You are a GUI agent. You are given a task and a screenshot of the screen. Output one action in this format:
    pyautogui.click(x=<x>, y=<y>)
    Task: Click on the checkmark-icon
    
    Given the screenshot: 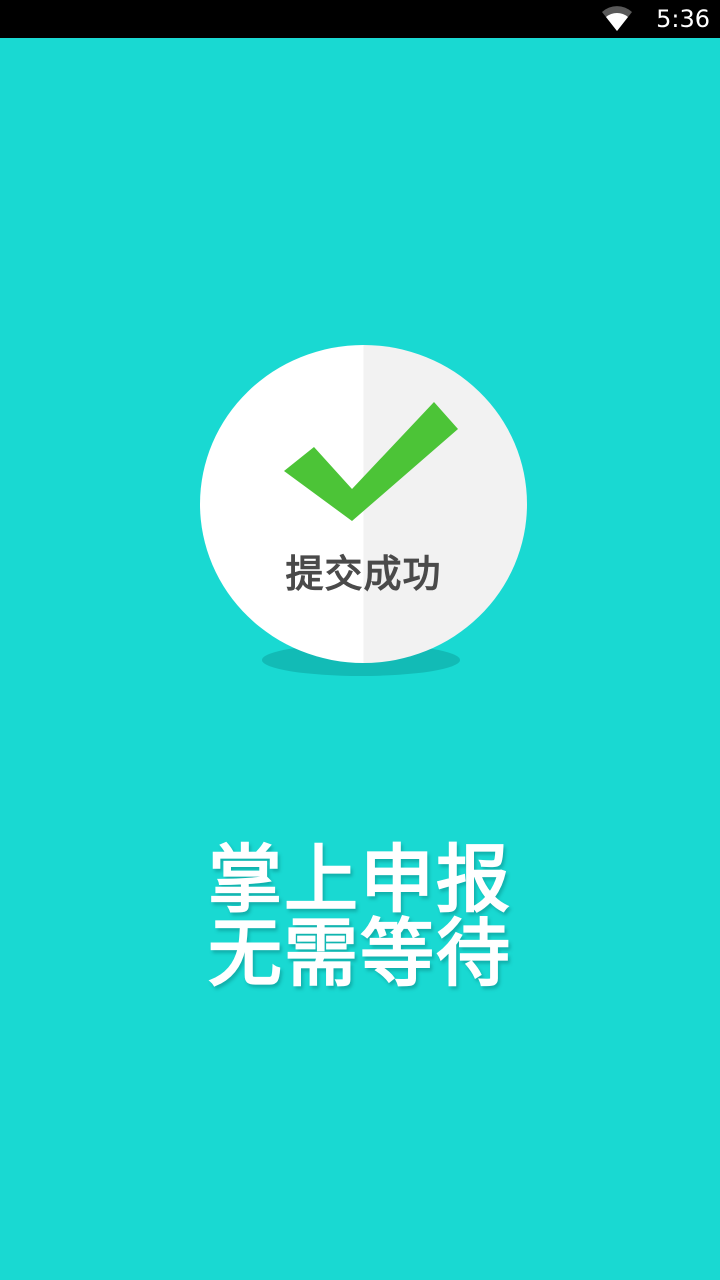 What is the action you would take?
    pyautogui.click(x=371, y=461)
    